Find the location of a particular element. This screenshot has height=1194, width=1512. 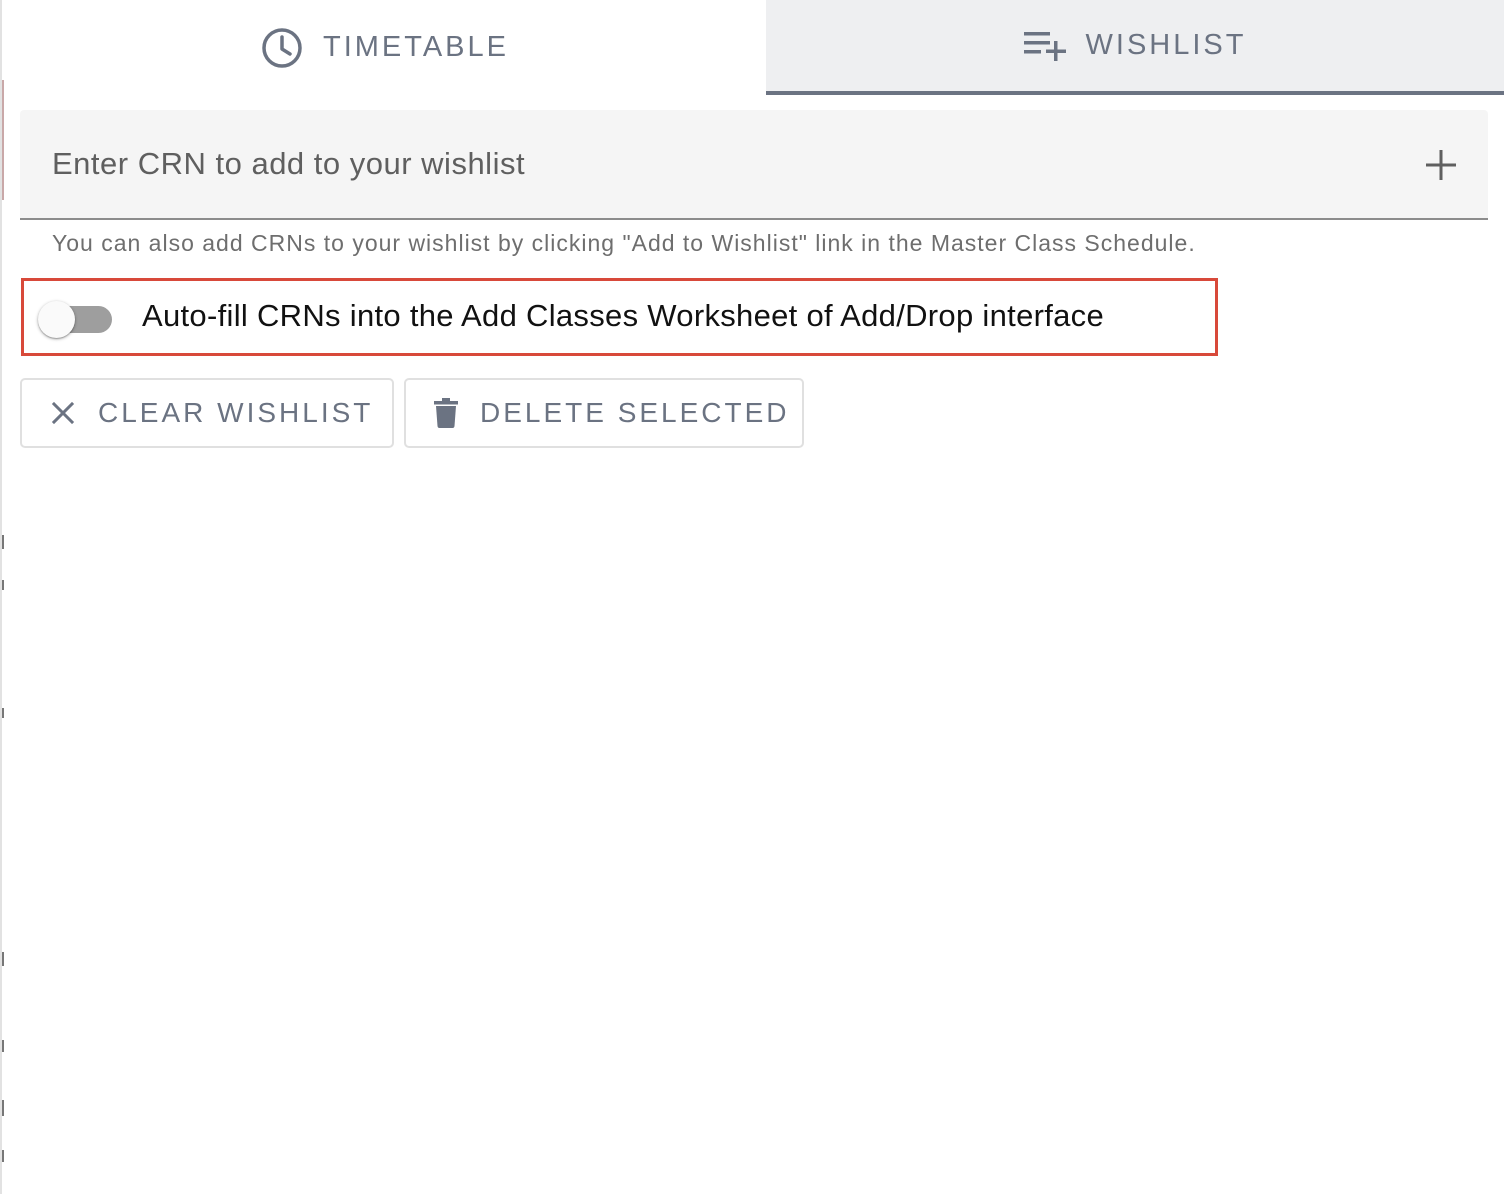

add-crn-button is located at coordinates (1441, 165).